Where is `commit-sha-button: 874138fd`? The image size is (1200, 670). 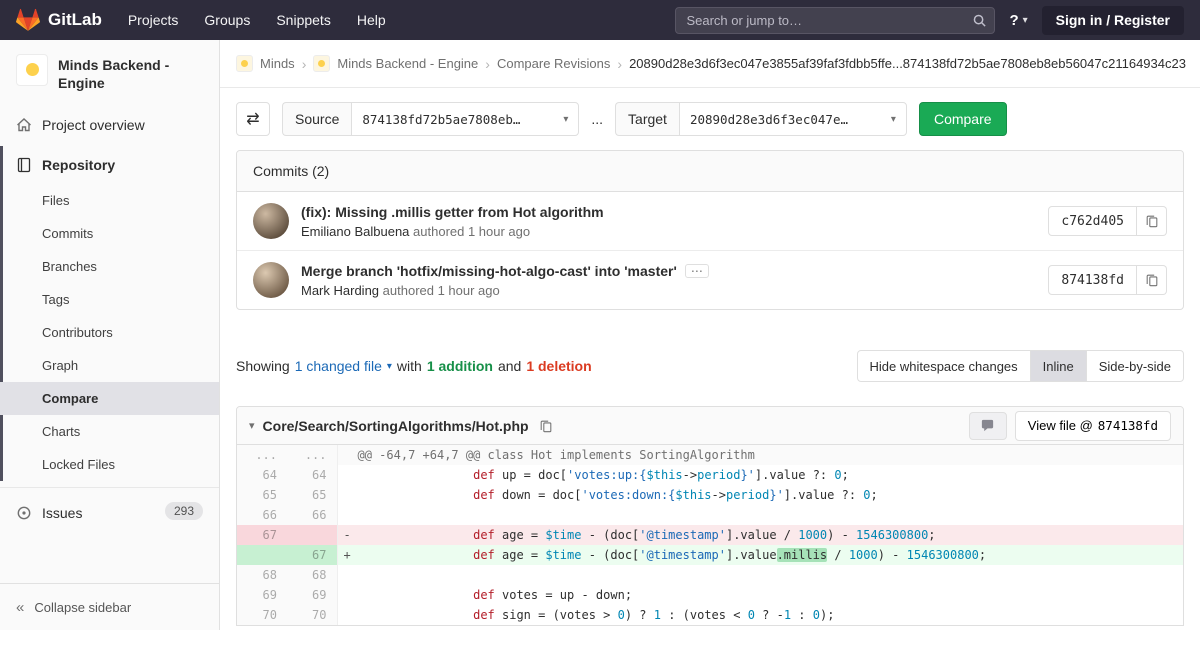 commit-sha-button: 874138fd is located at coordinates (1092, 280).